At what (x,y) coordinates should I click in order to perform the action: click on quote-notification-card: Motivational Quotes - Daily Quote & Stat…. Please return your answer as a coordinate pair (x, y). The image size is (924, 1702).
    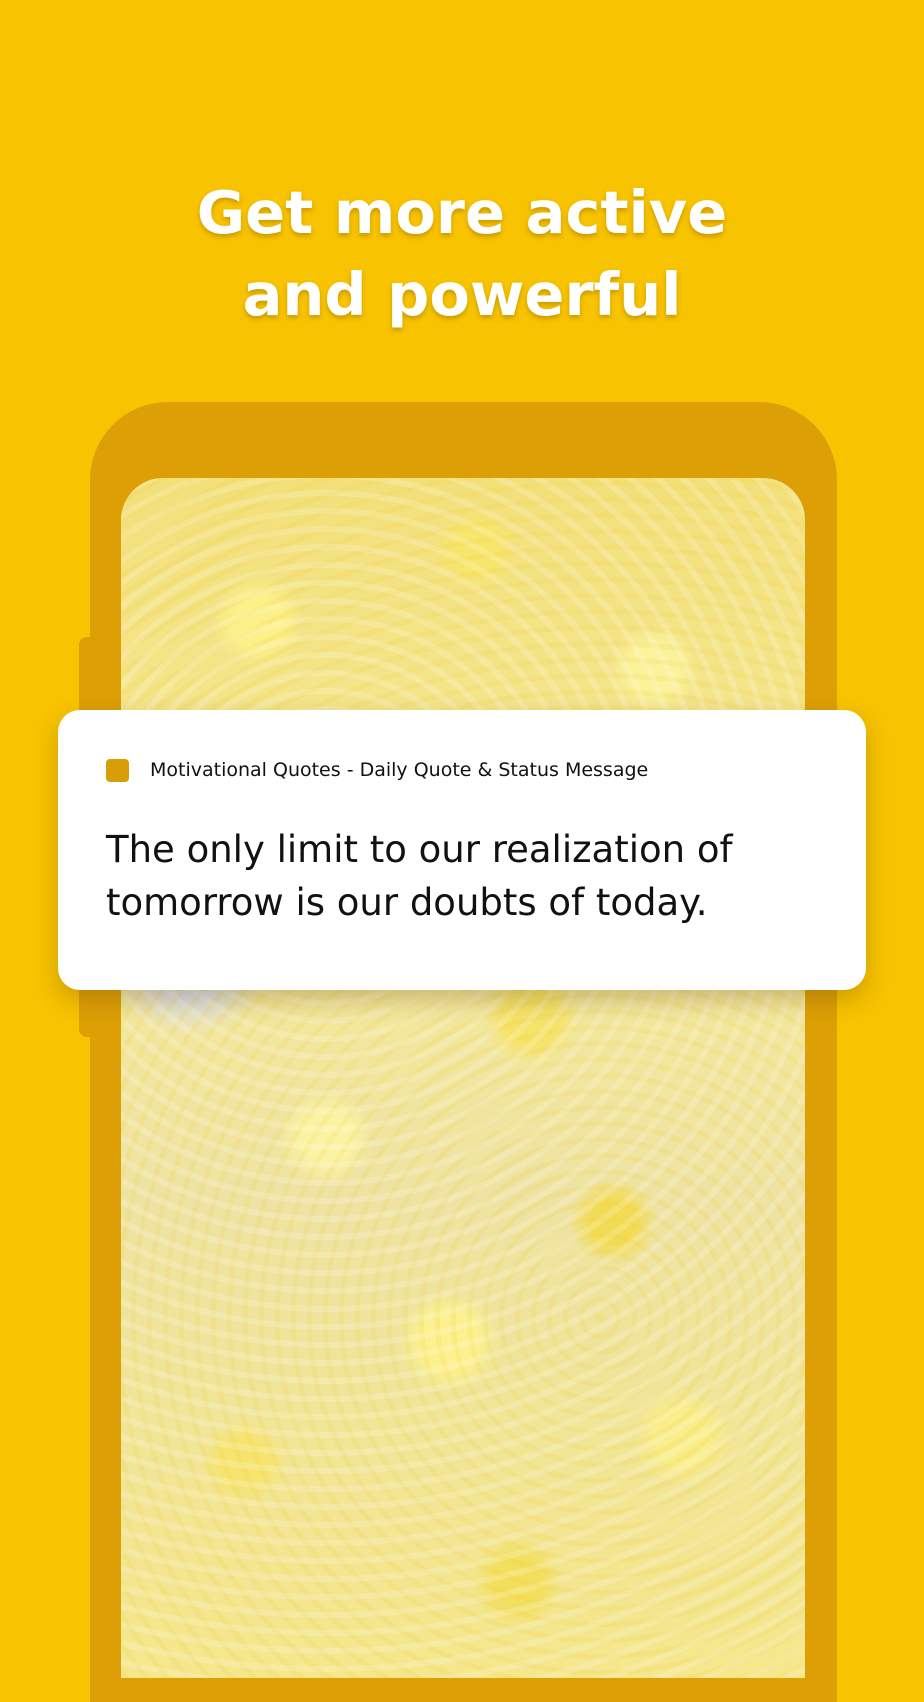
    Looking at the image, I should click on (462, 850).